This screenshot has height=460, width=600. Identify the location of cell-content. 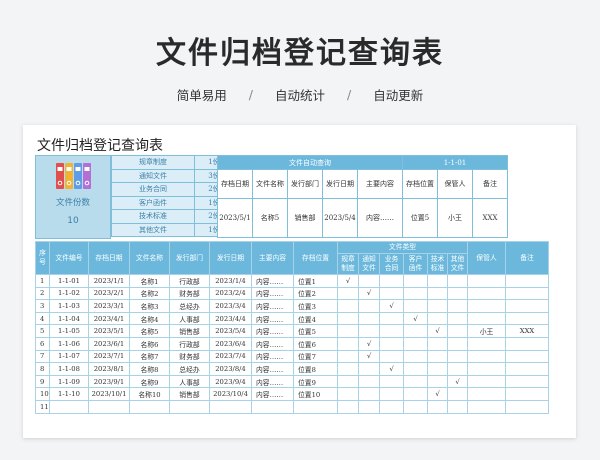
(272, 406).